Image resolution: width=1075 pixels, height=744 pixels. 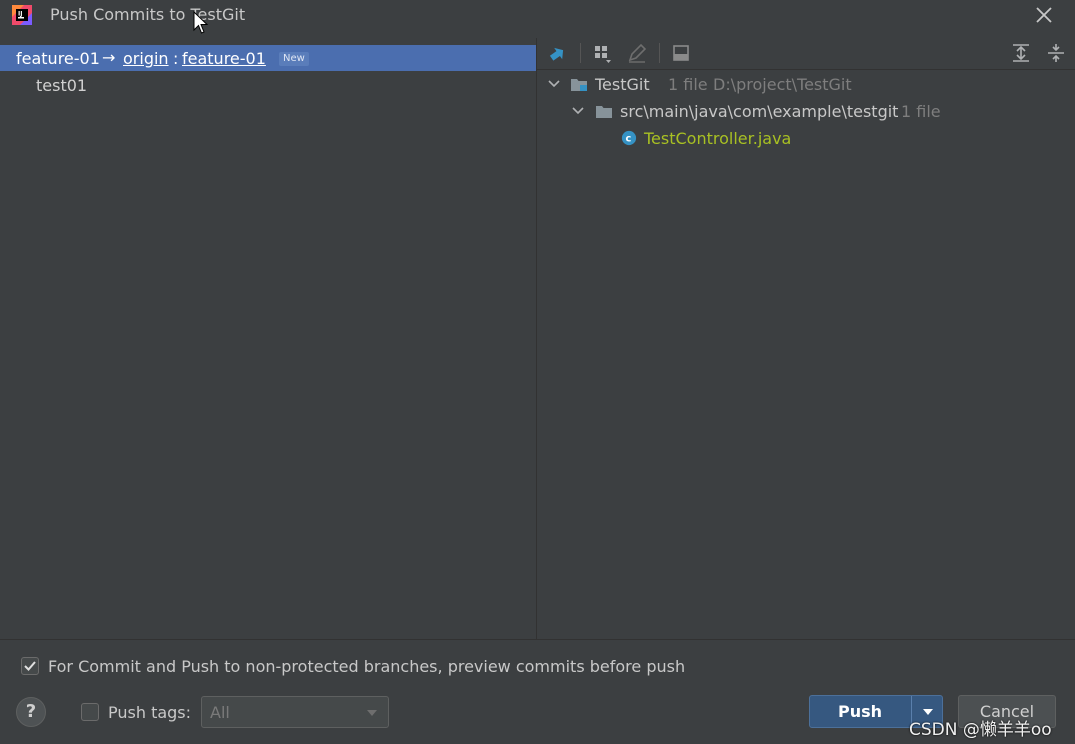 What do you see at coordinates (622, 84) in the screenshot?
I see `root-node-label: TestGit` at bounding box center [622, 84].